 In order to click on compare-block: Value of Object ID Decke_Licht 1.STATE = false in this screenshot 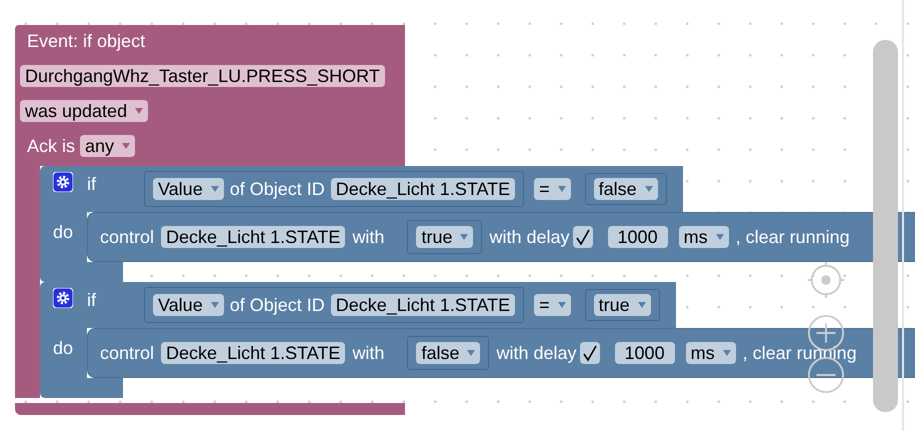, I will do `click(405, 189)`.